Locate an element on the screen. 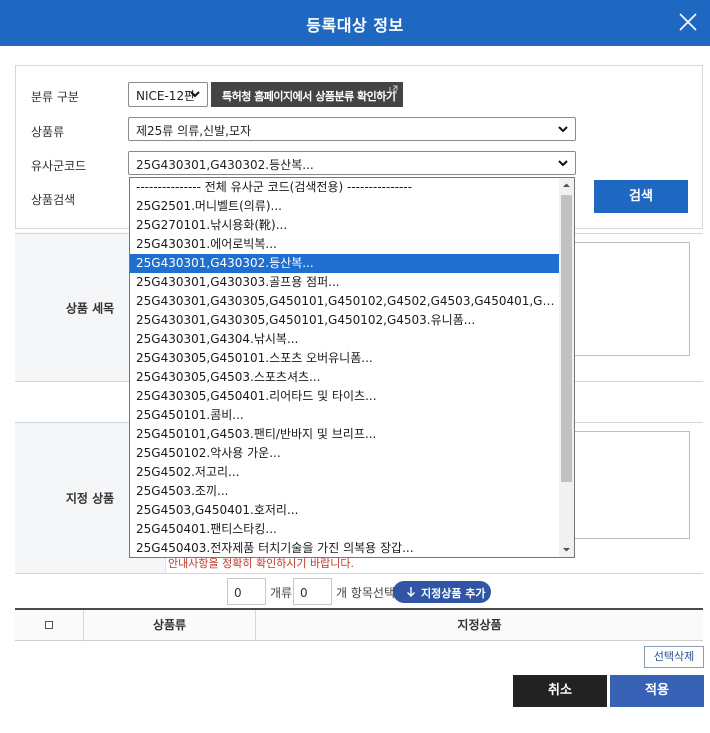 This screenshot has height=733, width=710. product-detail-textarea is located at coordinates (631, 299).